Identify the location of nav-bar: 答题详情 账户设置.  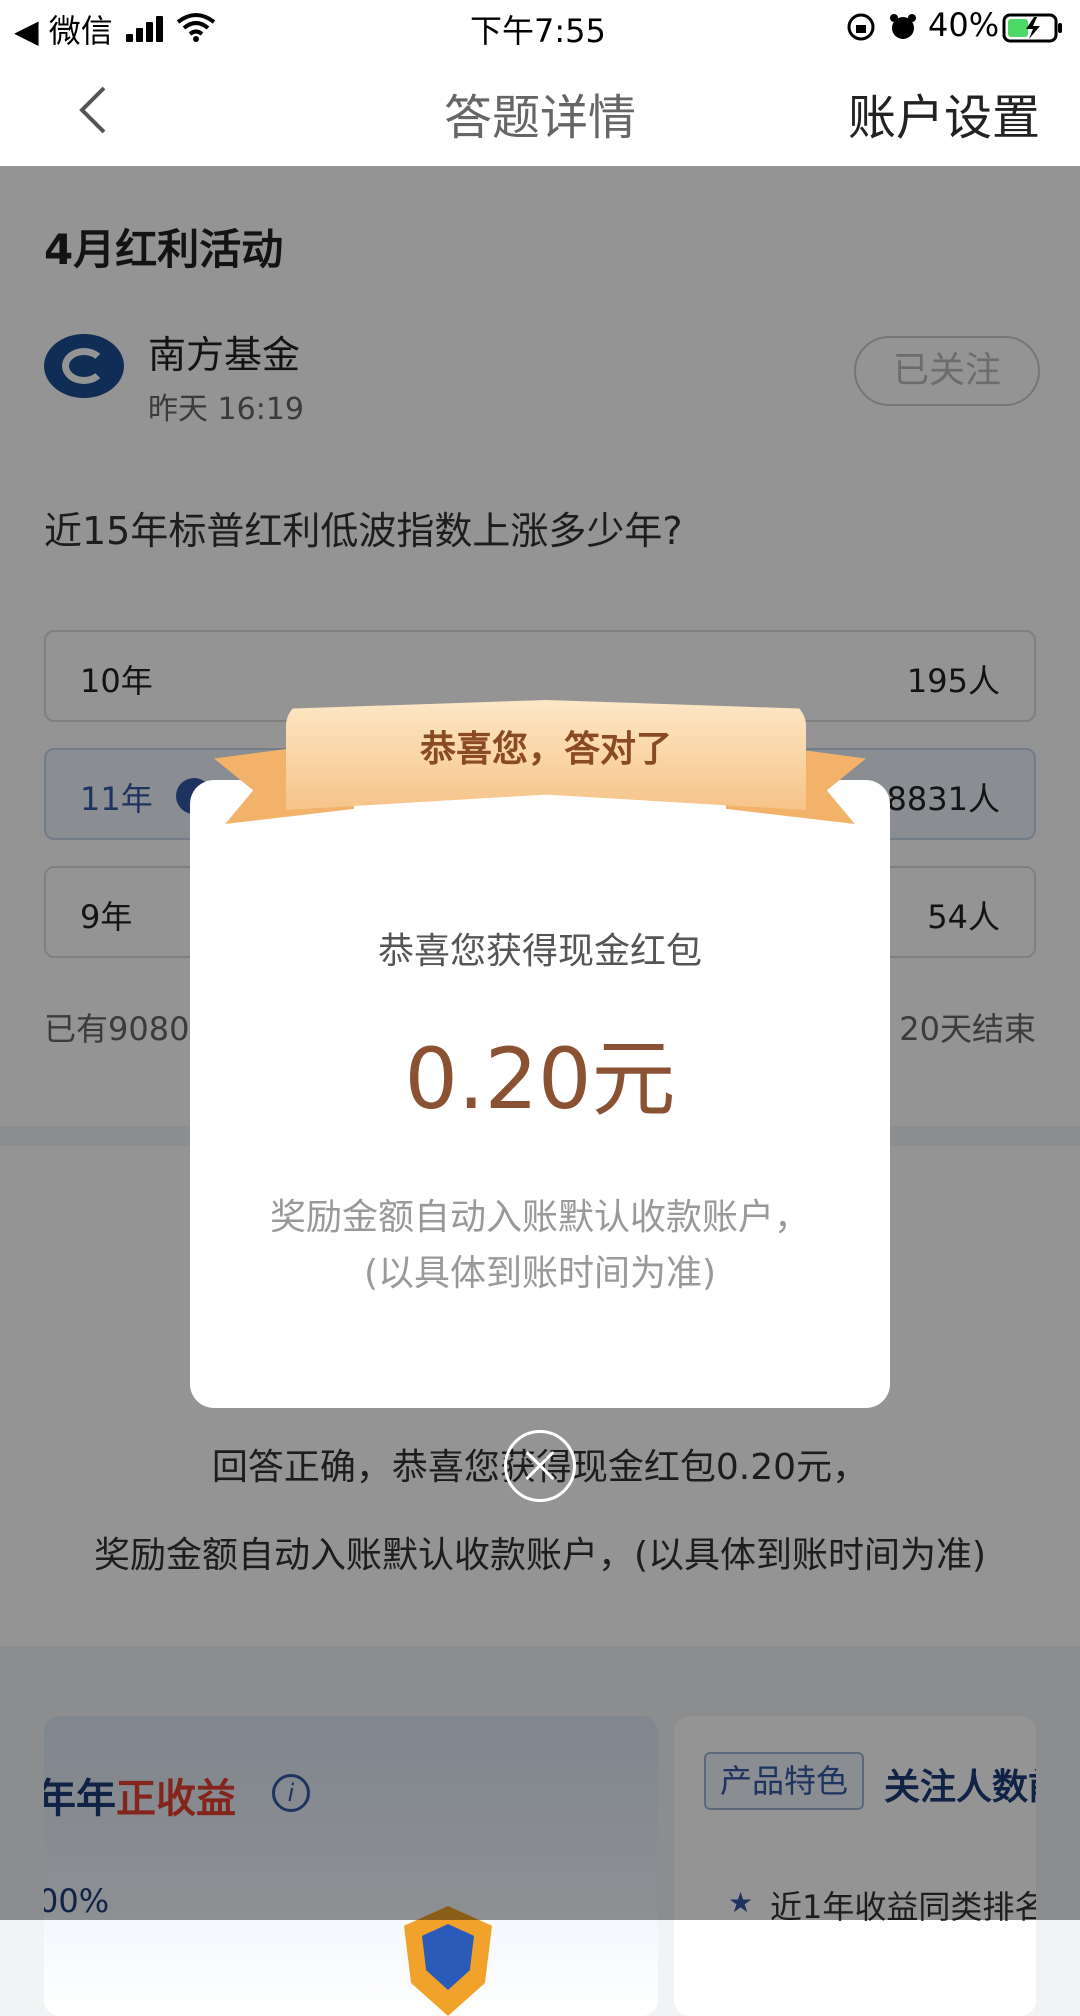
(540, 111).